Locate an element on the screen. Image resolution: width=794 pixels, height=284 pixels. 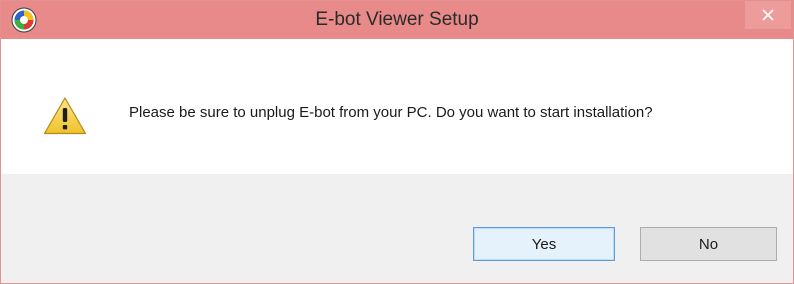
close-button is located at coordinates (768, 15).